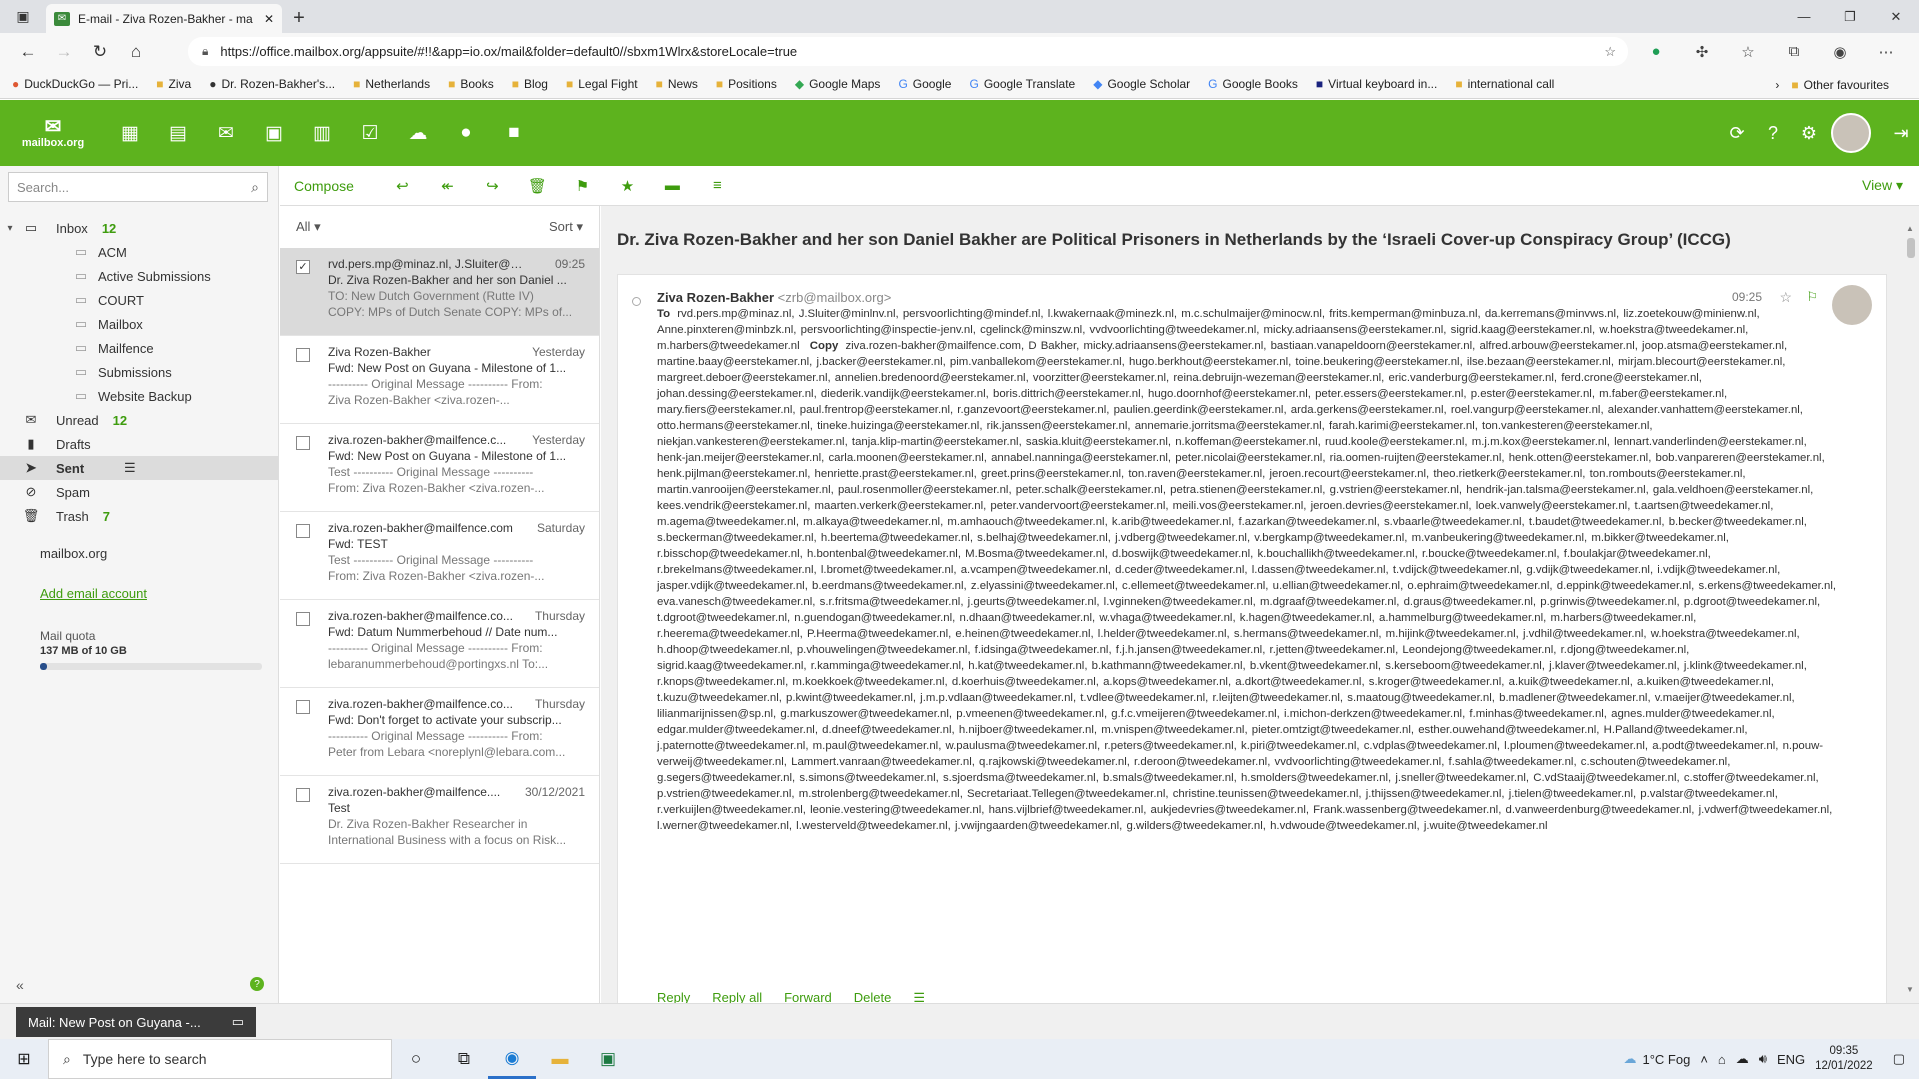 The height and width of the screenshot is (1079, 1919). Describe the element at coordinates (1844, 1059) in the screenshot. I see `clock: 09:35 12/01/2022` at that location.